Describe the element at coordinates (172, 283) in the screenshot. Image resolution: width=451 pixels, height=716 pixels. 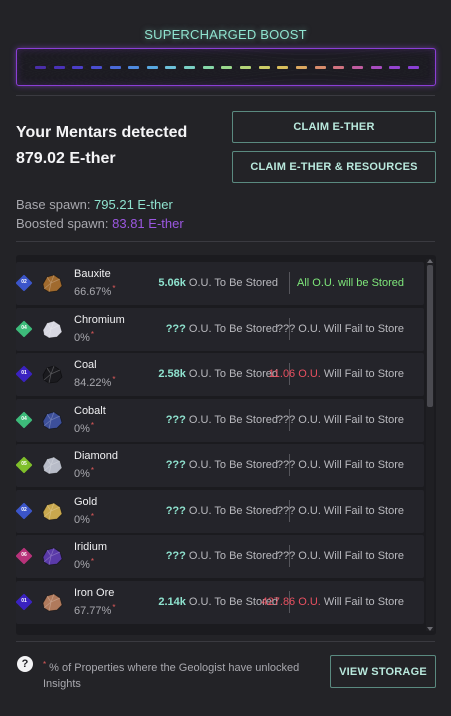
I see `stored-number: 5.06k` at that location.